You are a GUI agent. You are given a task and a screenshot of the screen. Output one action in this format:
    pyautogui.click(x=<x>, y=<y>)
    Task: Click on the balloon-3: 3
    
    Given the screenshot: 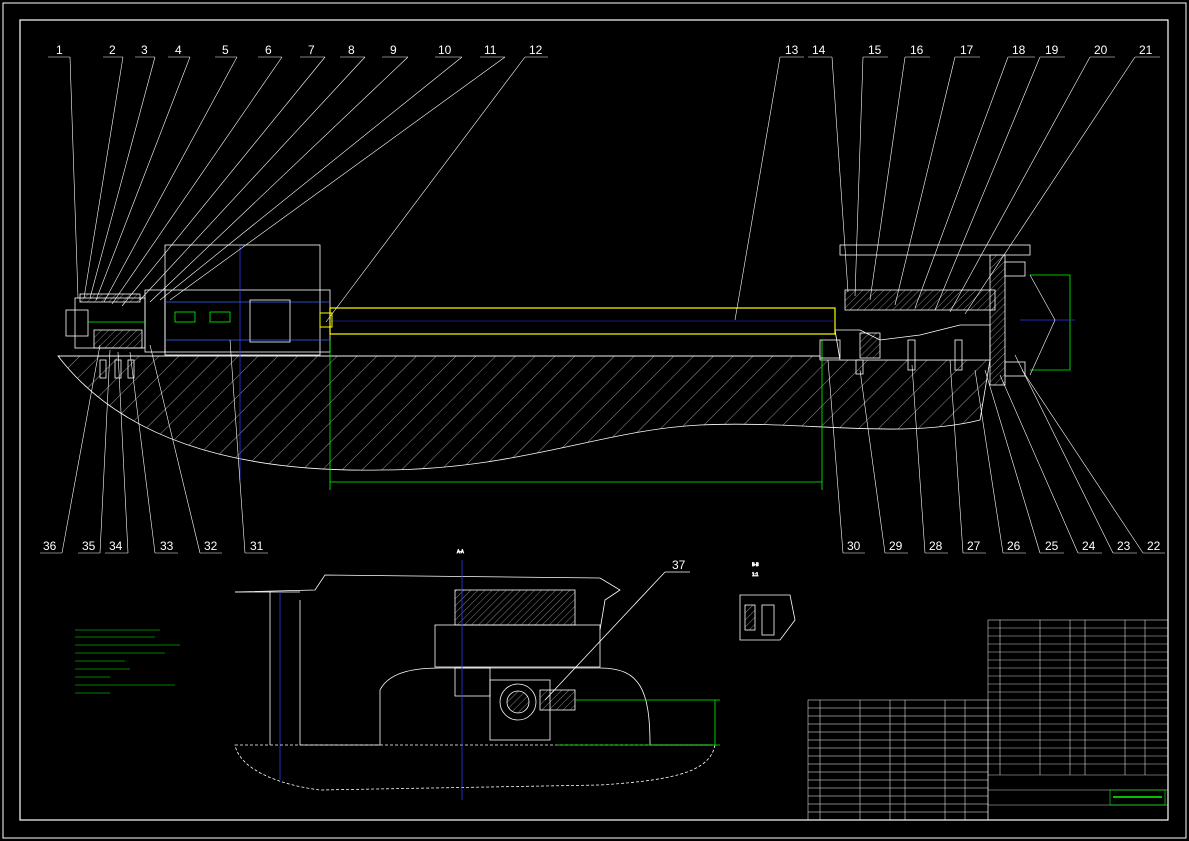 What is the action you would take?
    pyautogui.click(x=144, y=50)
    